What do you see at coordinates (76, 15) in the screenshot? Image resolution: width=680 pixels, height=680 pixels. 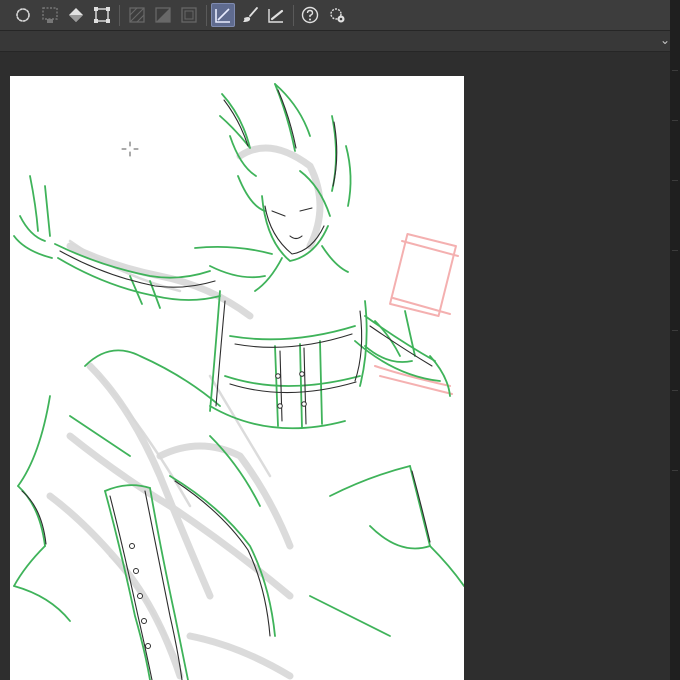 I see `fill-bucket-icon` at bounding box center [76, 15].